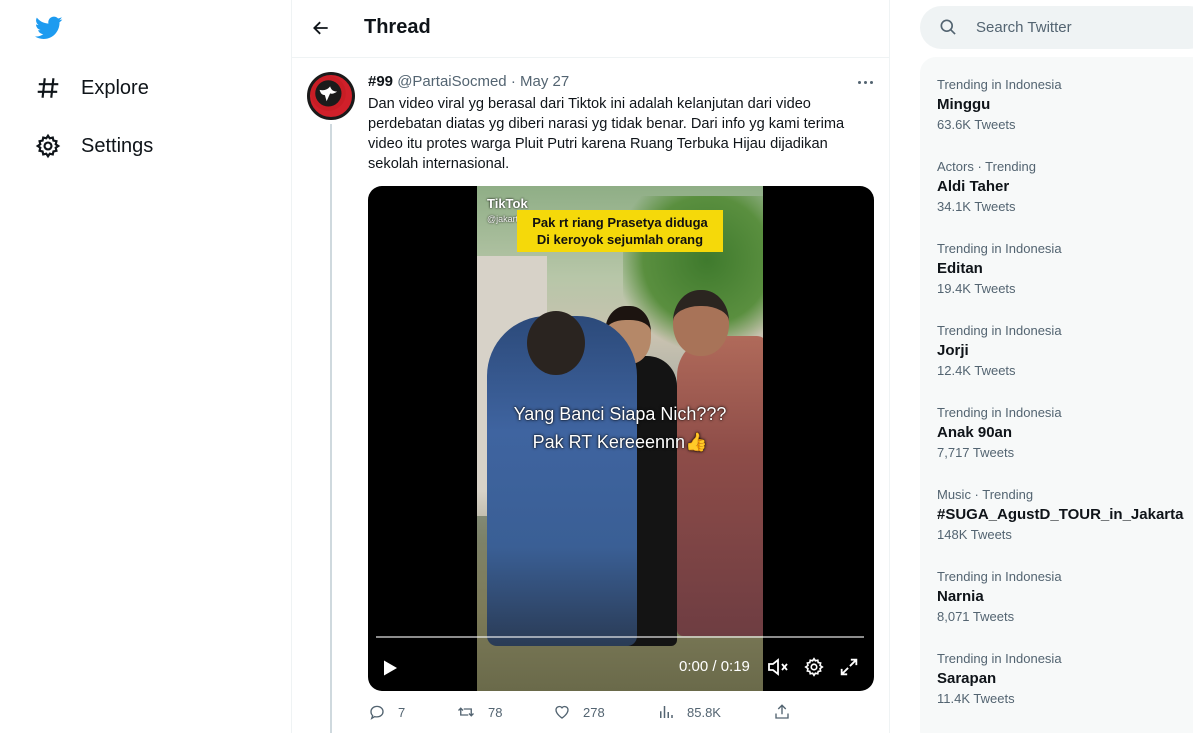 The width and height of the screenshot is (1193, 733). What do you see at coordinates (479, 712) in the screenshot?
I see `retweet-button: 78` at bounding box center [479, 712].